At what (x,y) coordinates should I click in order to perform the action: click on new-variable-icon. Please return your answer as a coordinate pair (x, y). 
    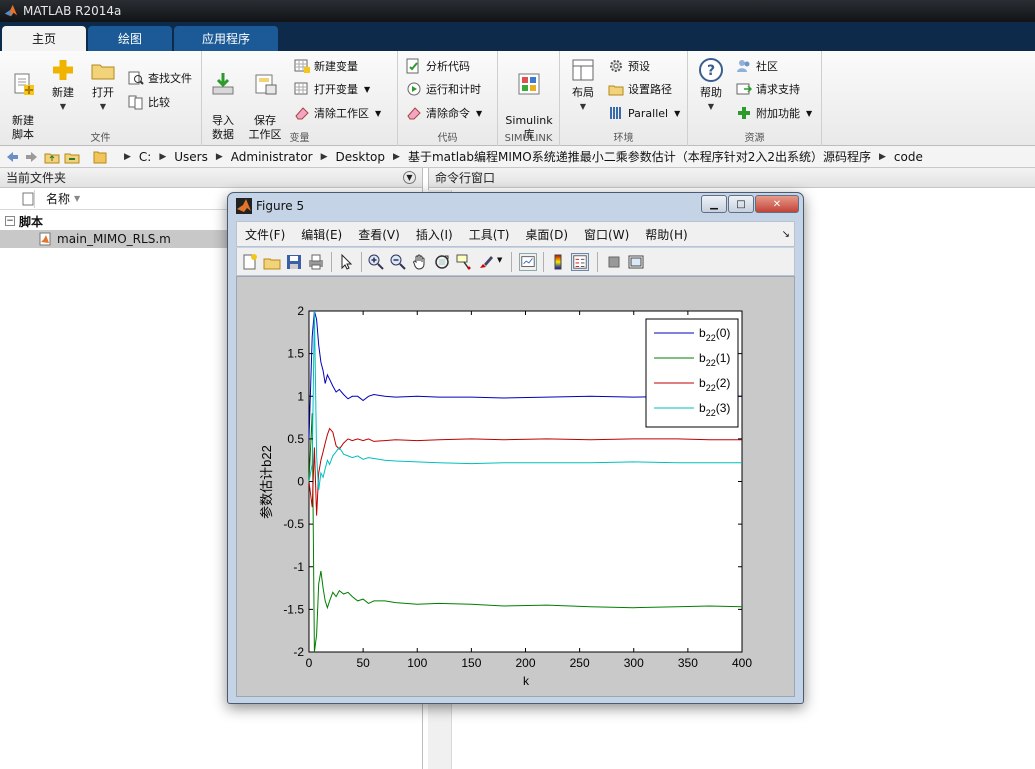
    Looking at the image, I should click on (302, 66).